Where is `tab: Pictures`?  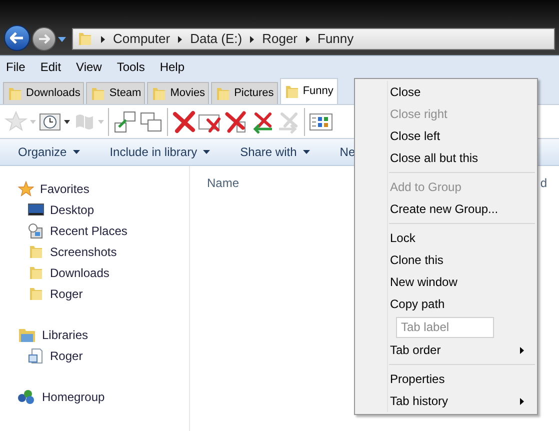 tab: Pictures is located at coordinates (244, 93).